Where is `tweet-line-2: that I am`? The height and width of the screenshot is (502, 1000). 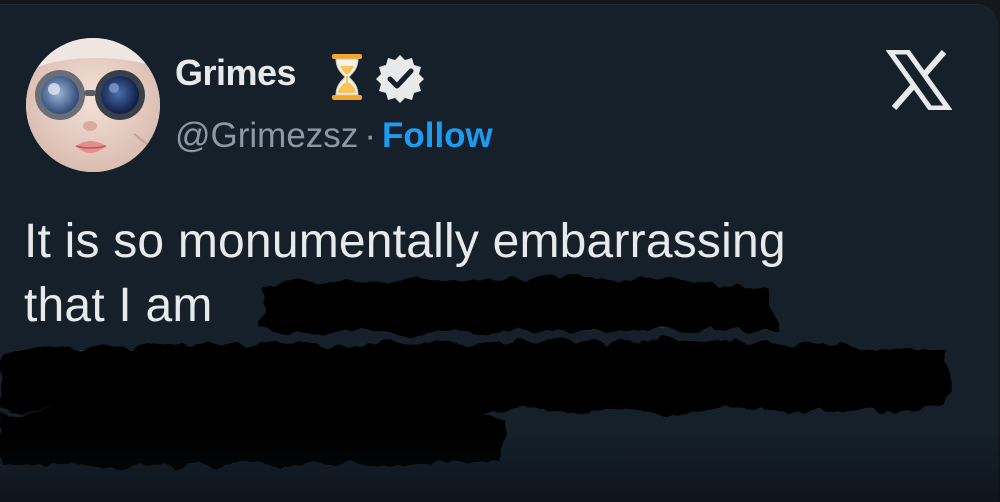 tweet-line-2: that I am is located at coordinates (118, 305).